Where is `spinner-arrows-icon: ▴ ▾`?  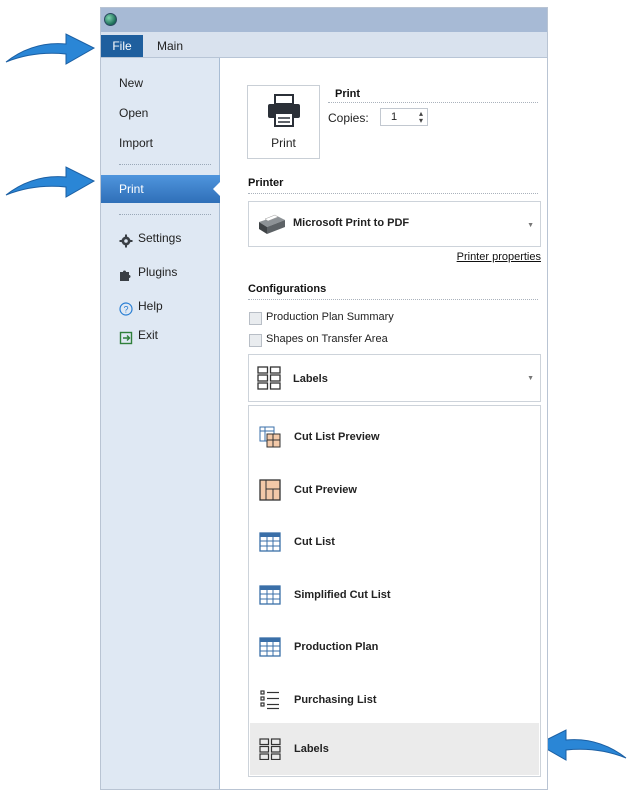 spinner-arrows-icon: ▴ ▾ is located at coordinates (421, 117).